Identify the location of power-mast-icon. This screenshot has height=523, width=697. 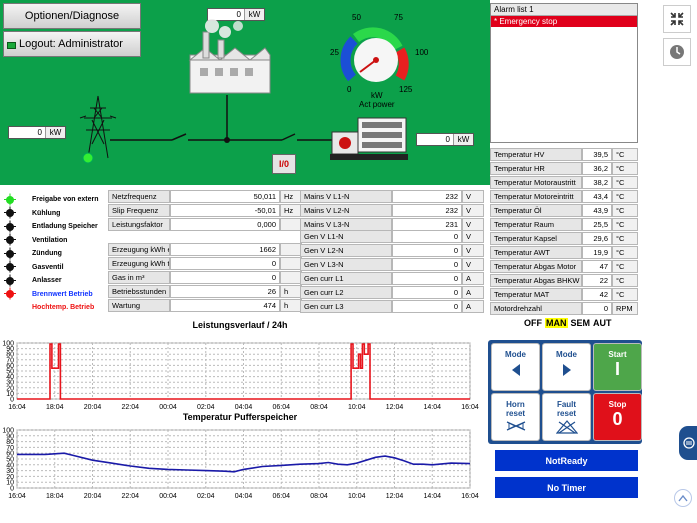
(98, 127).